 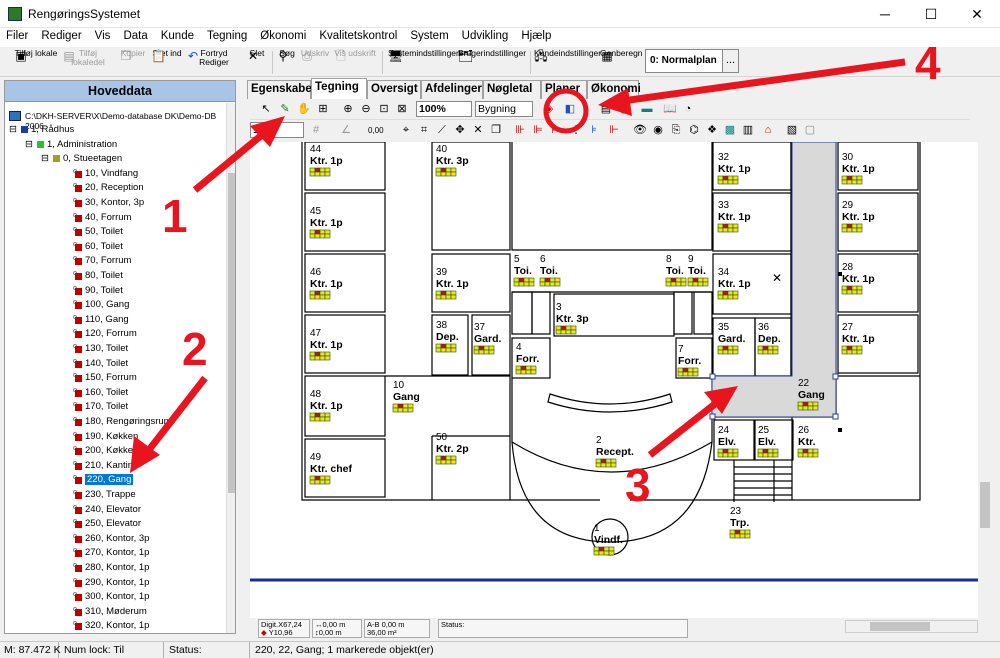 What do you see at coordinates (175, 216) in the screenshot?
I see `annotation-number: 1` at bounding box center [175, 216].